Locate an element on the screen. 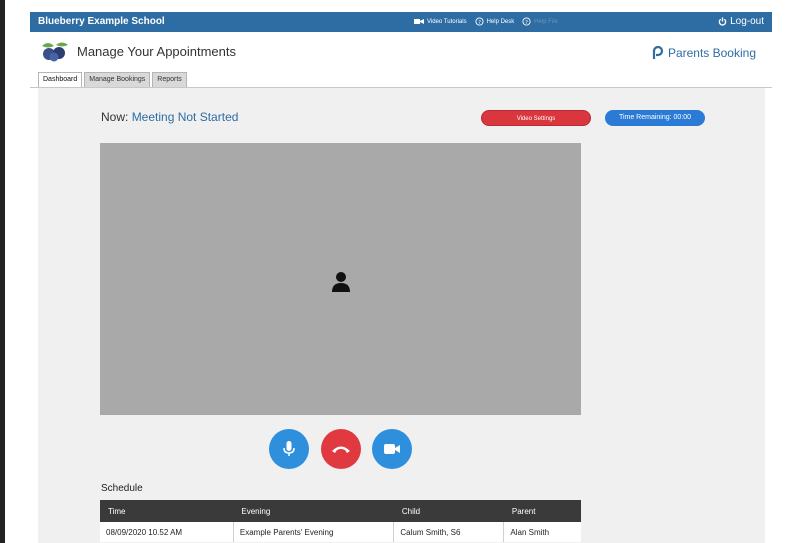 The width and height of the screenshot is (787, 543). header: Manage Your Appointments Parents Booking is located at coordinates (401, 52).